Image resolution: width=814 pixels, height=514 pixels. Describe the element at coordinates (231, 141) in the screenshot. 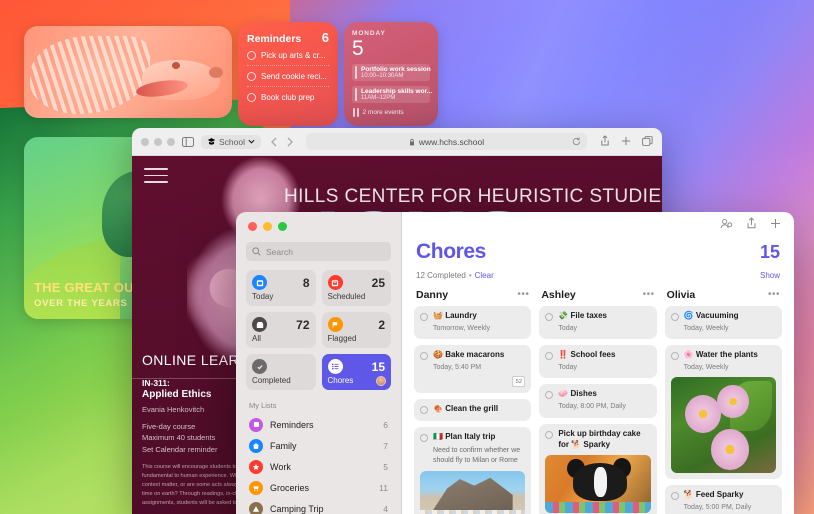

I see `tab-group-button: School` at that location.